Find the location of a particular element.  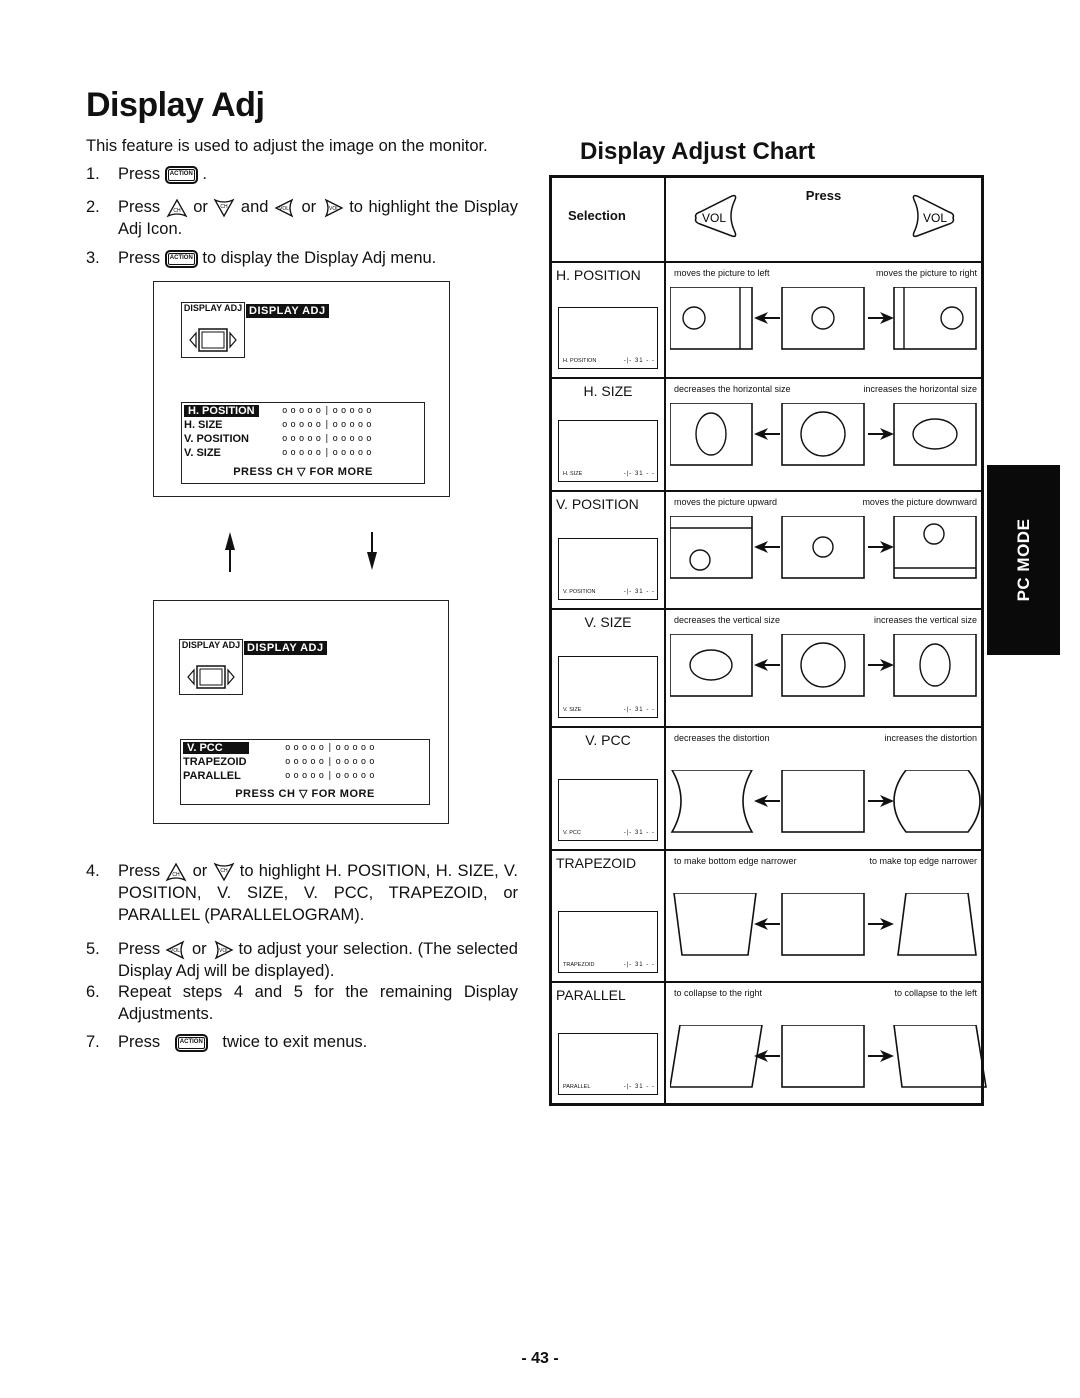

osd-item-v-size: V. SIZE is located at coordinates (202, 453).